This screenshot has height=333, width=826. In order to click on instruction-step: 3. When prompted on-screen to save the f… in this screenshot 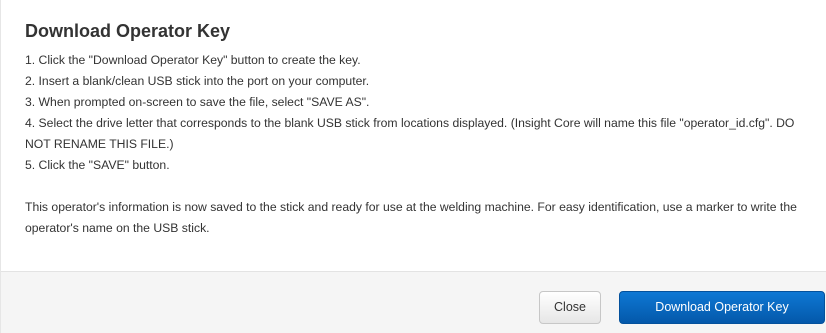, I will do `click(197, 102)`.